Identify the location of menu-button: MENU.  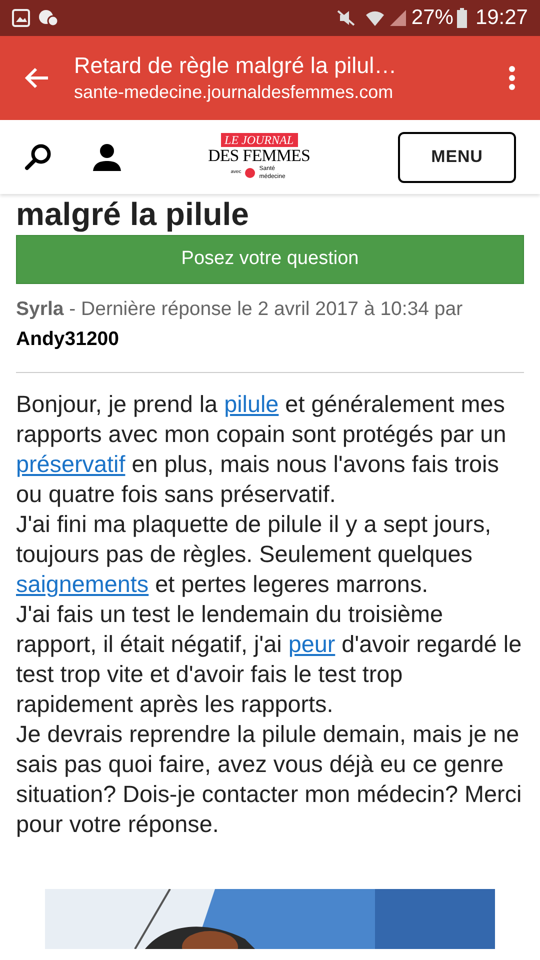
(457, 157).